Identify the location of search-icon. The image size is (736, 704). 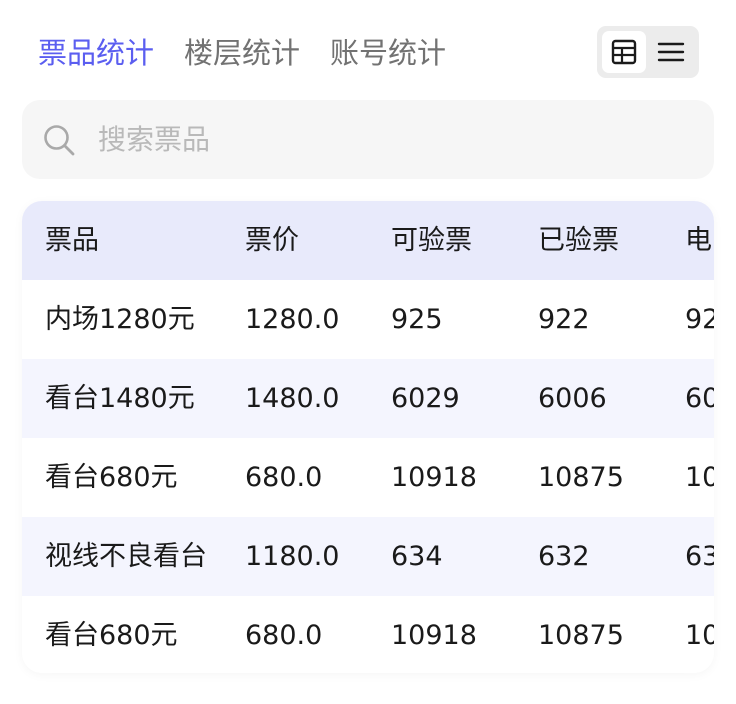
(59, 140).